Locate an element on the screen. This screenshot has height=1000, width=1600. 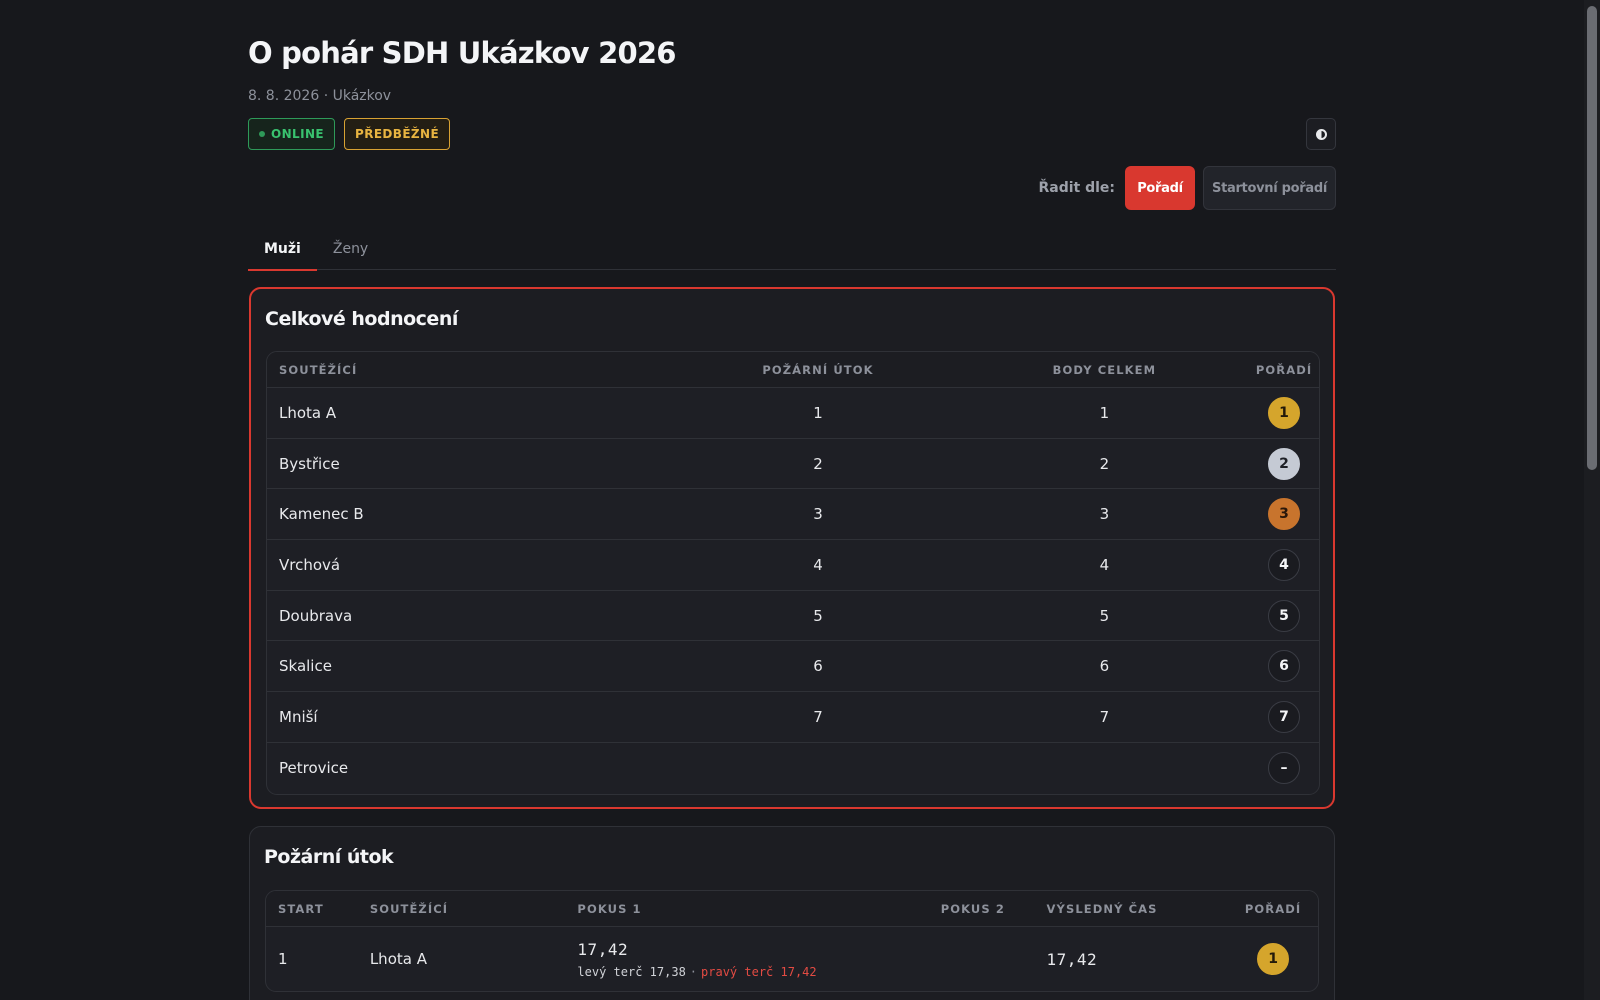
rank-cell: 7 is located at coordinates (1284, 716).